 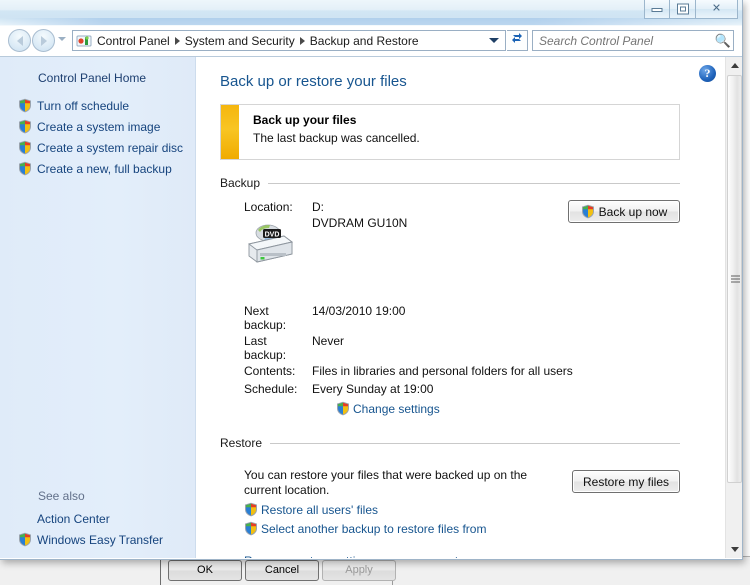 I want to click on sidebar-item-label: Create a system repair disc, so click(x=110, y=147).